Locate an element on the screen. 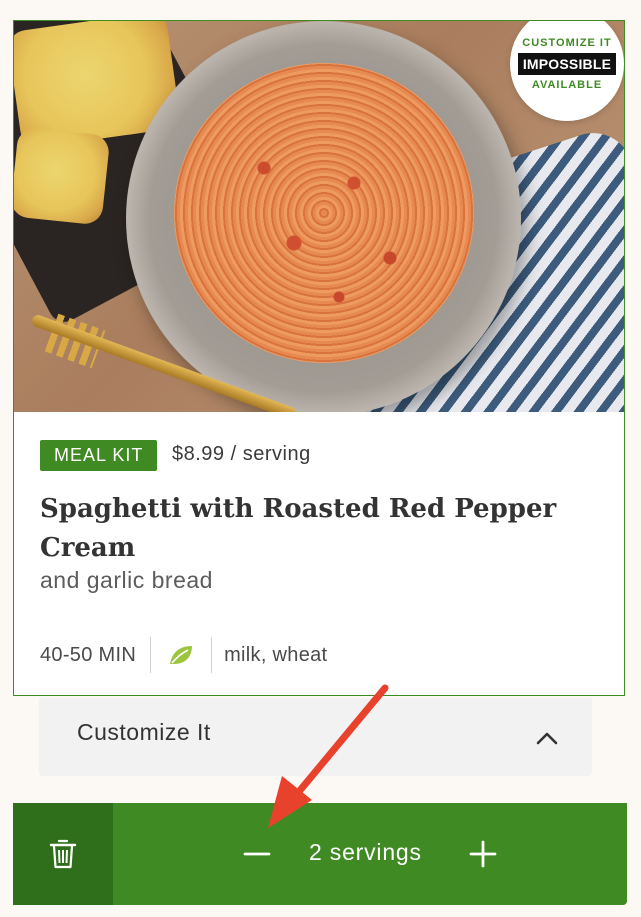 The image size is (641, 917). chevron-up-icon is located at coordinates (547, 738).